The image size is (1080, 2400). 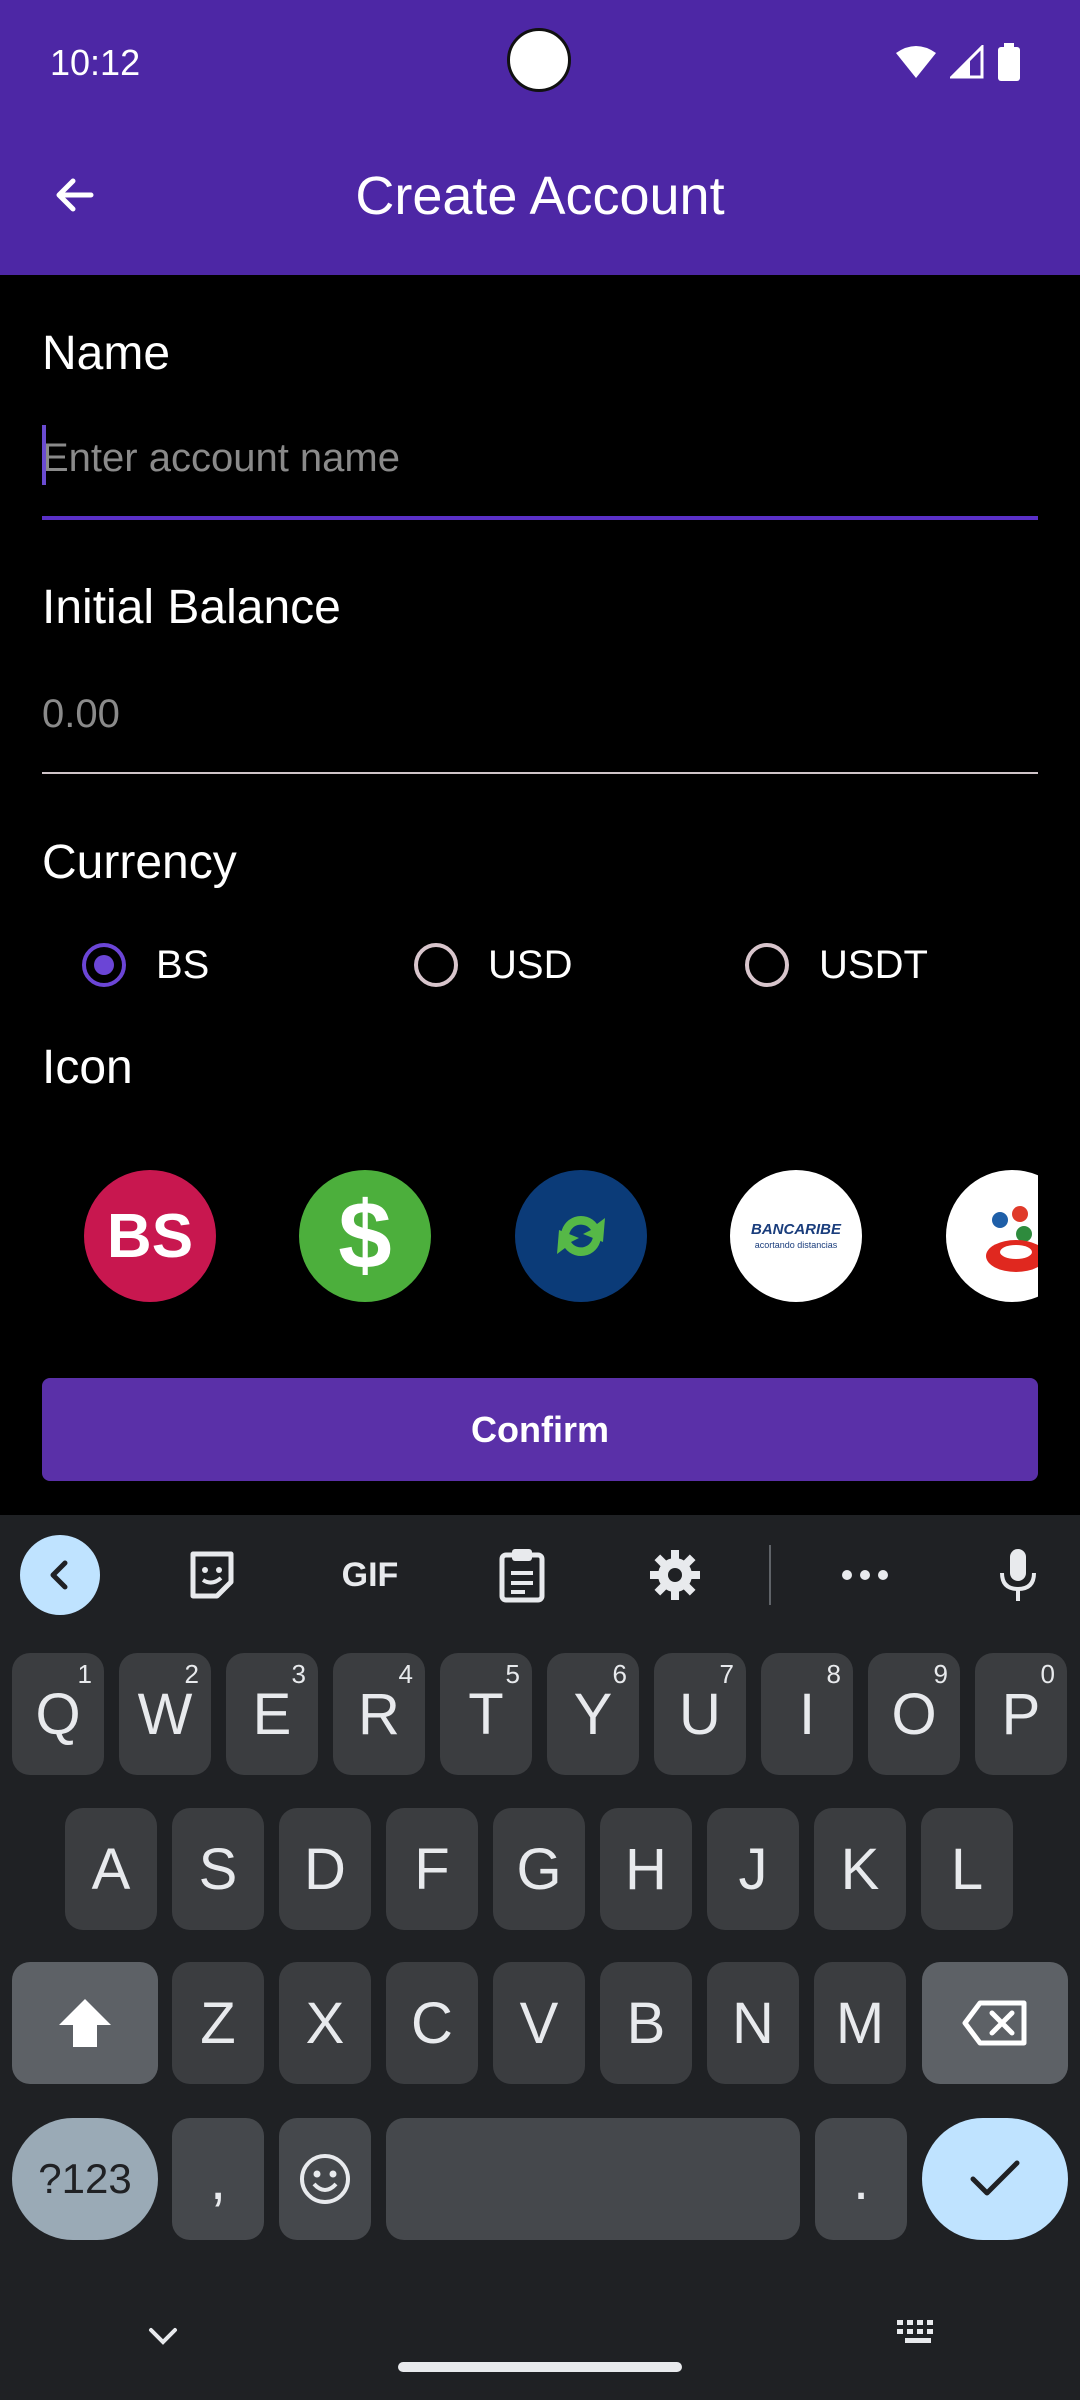 What do you see at coordinates (540, 1429) in the screenshot?
I see `confirm-button: Confirm` at bounding box center [540, 1429].